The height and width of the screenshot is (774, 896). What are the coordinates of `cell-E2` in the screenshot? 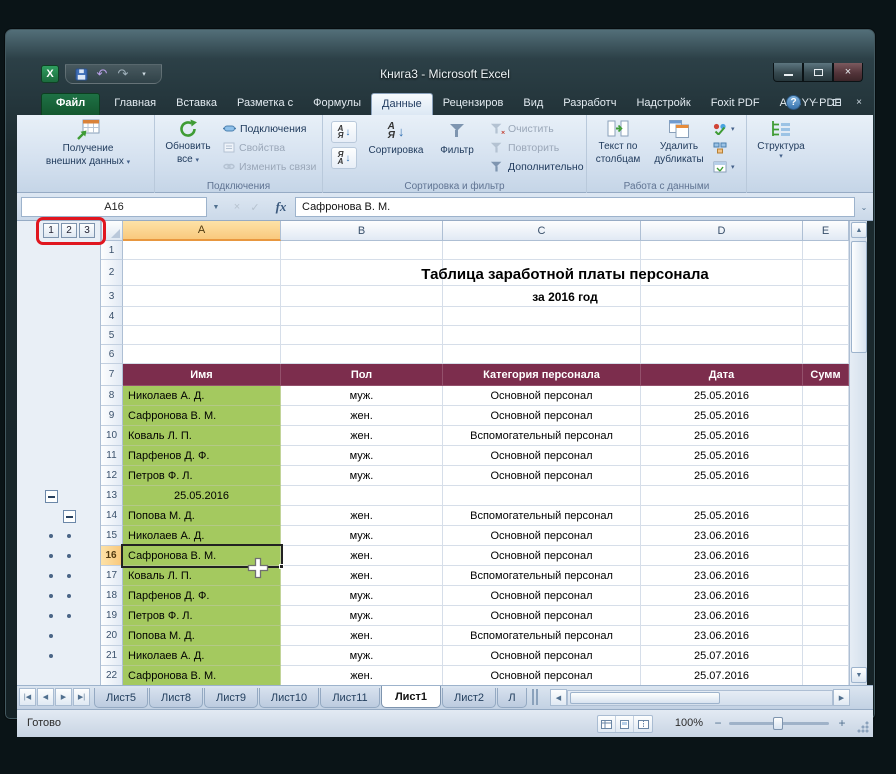 It's located at (826, 273).